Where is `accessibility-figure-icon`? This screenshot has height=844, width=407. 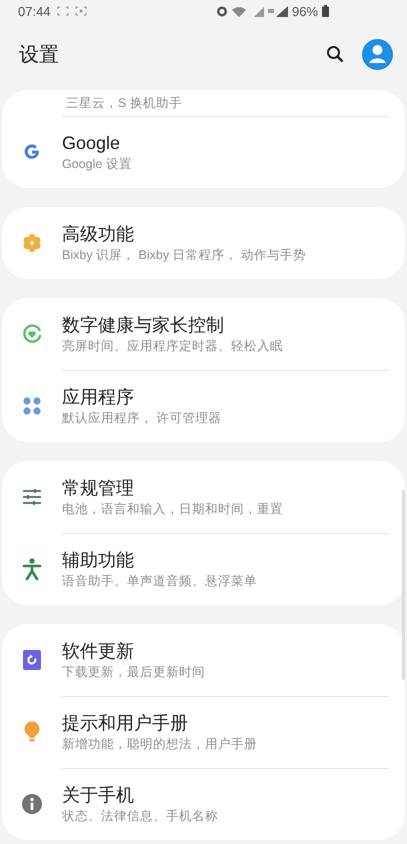
accessibility-figure-icon is located at coordinates (32, 569).